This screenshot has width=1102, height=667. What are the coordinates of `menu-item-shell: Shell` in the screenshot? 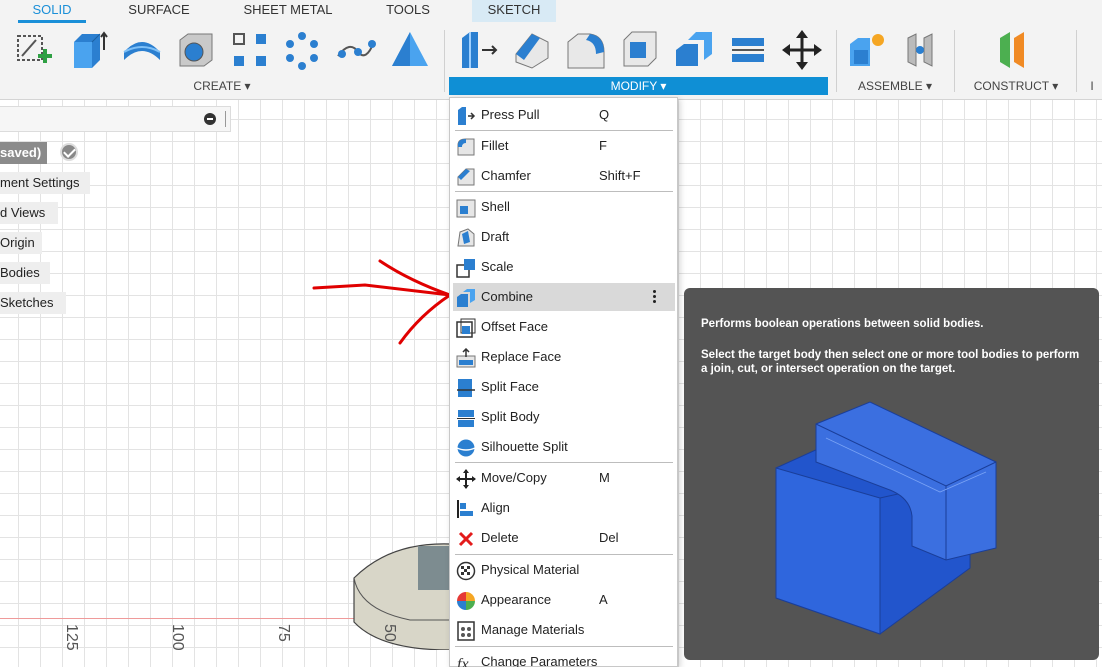 It's located at (564, 207).